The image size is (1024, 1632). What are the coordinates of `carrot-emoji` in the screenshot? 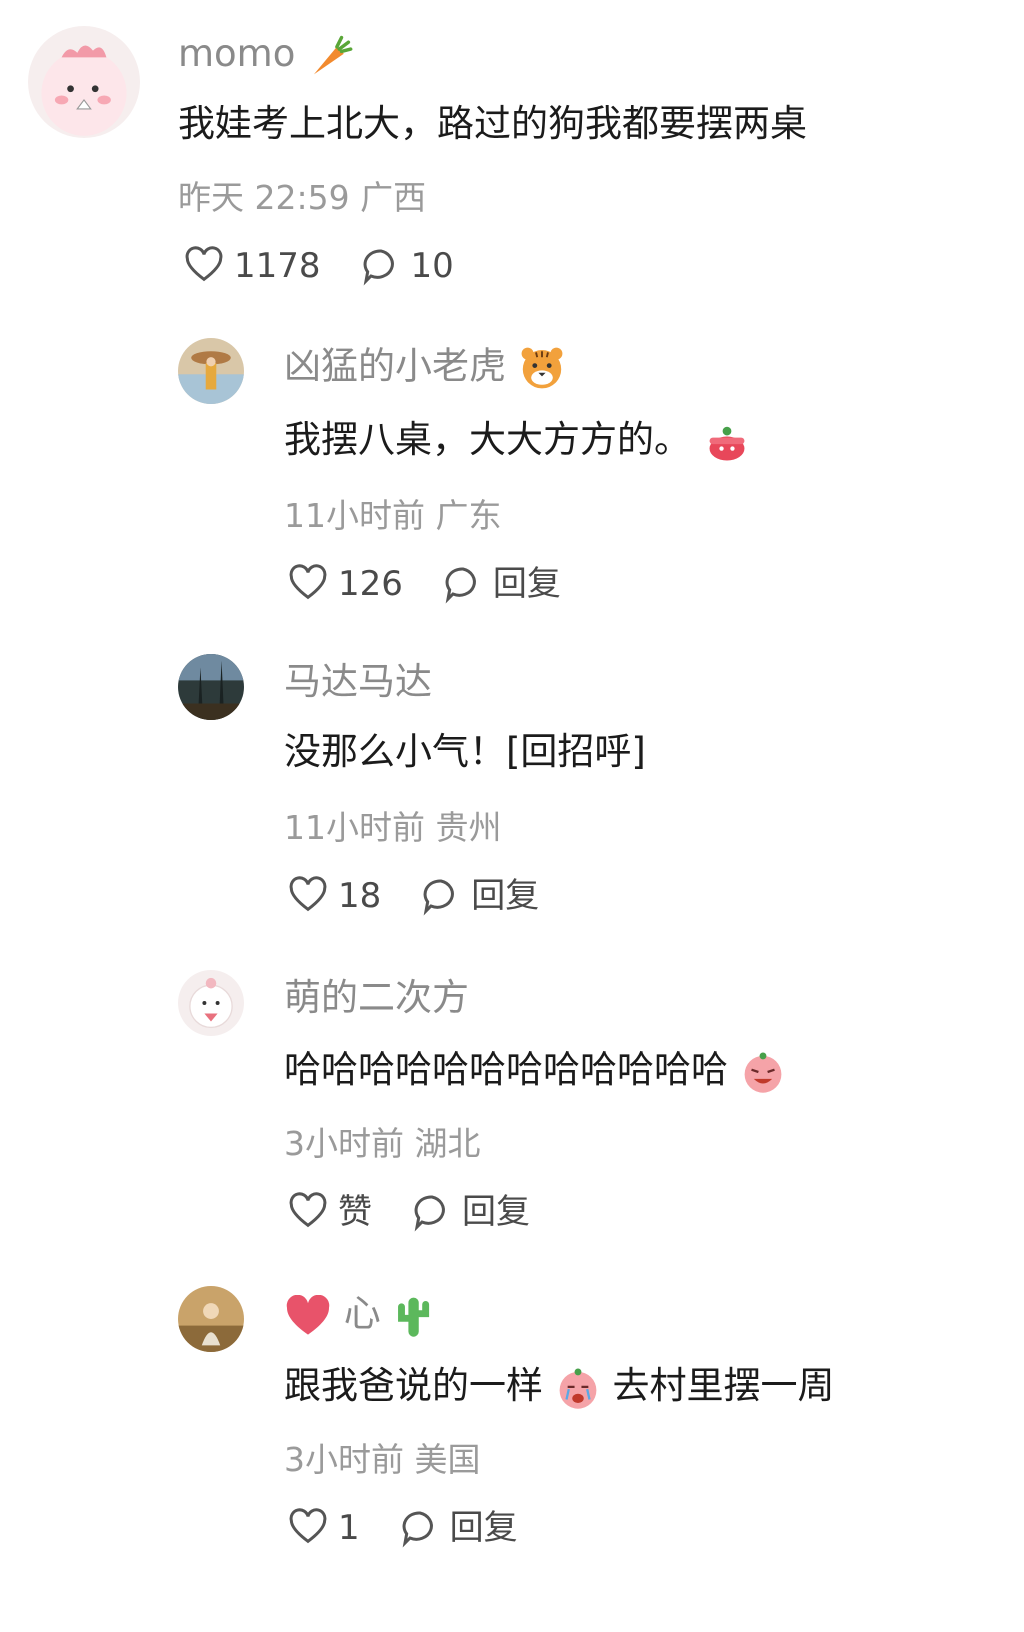 It's located at (330, 56).